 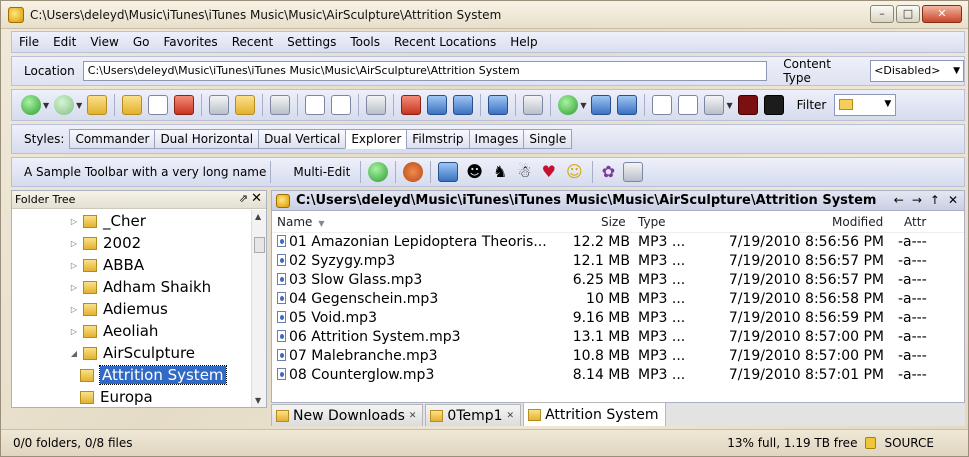 What do you see at coordinates (378, 172) in the screenshot?
I see `export-icon` at bounding box center [378, 172].